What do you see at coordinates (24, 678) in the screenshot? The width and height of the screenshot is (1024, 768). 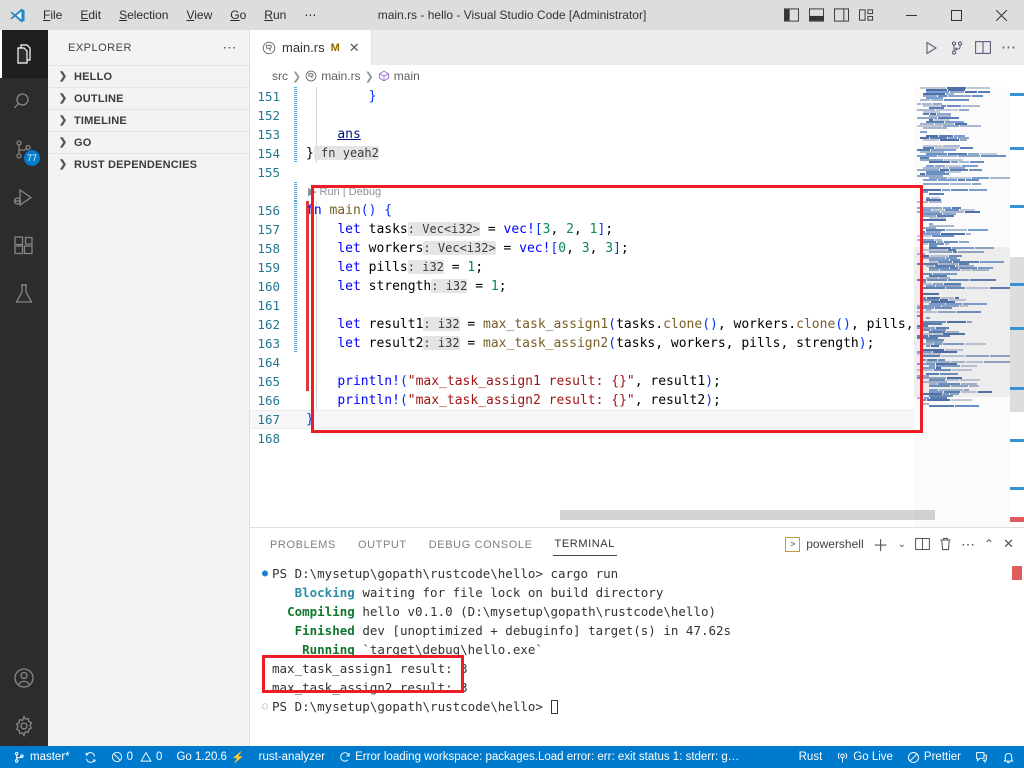 I see `accounts-icon` at bounding box center [24, 678].